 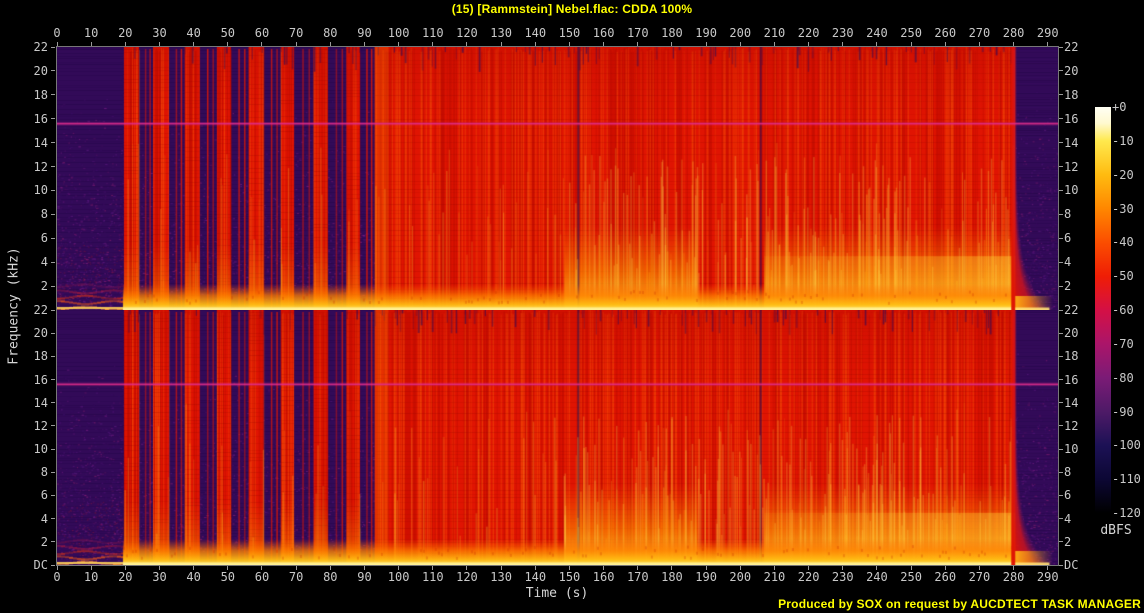 I want to click on y-tick-label: 6, so click(x=44, y=495).